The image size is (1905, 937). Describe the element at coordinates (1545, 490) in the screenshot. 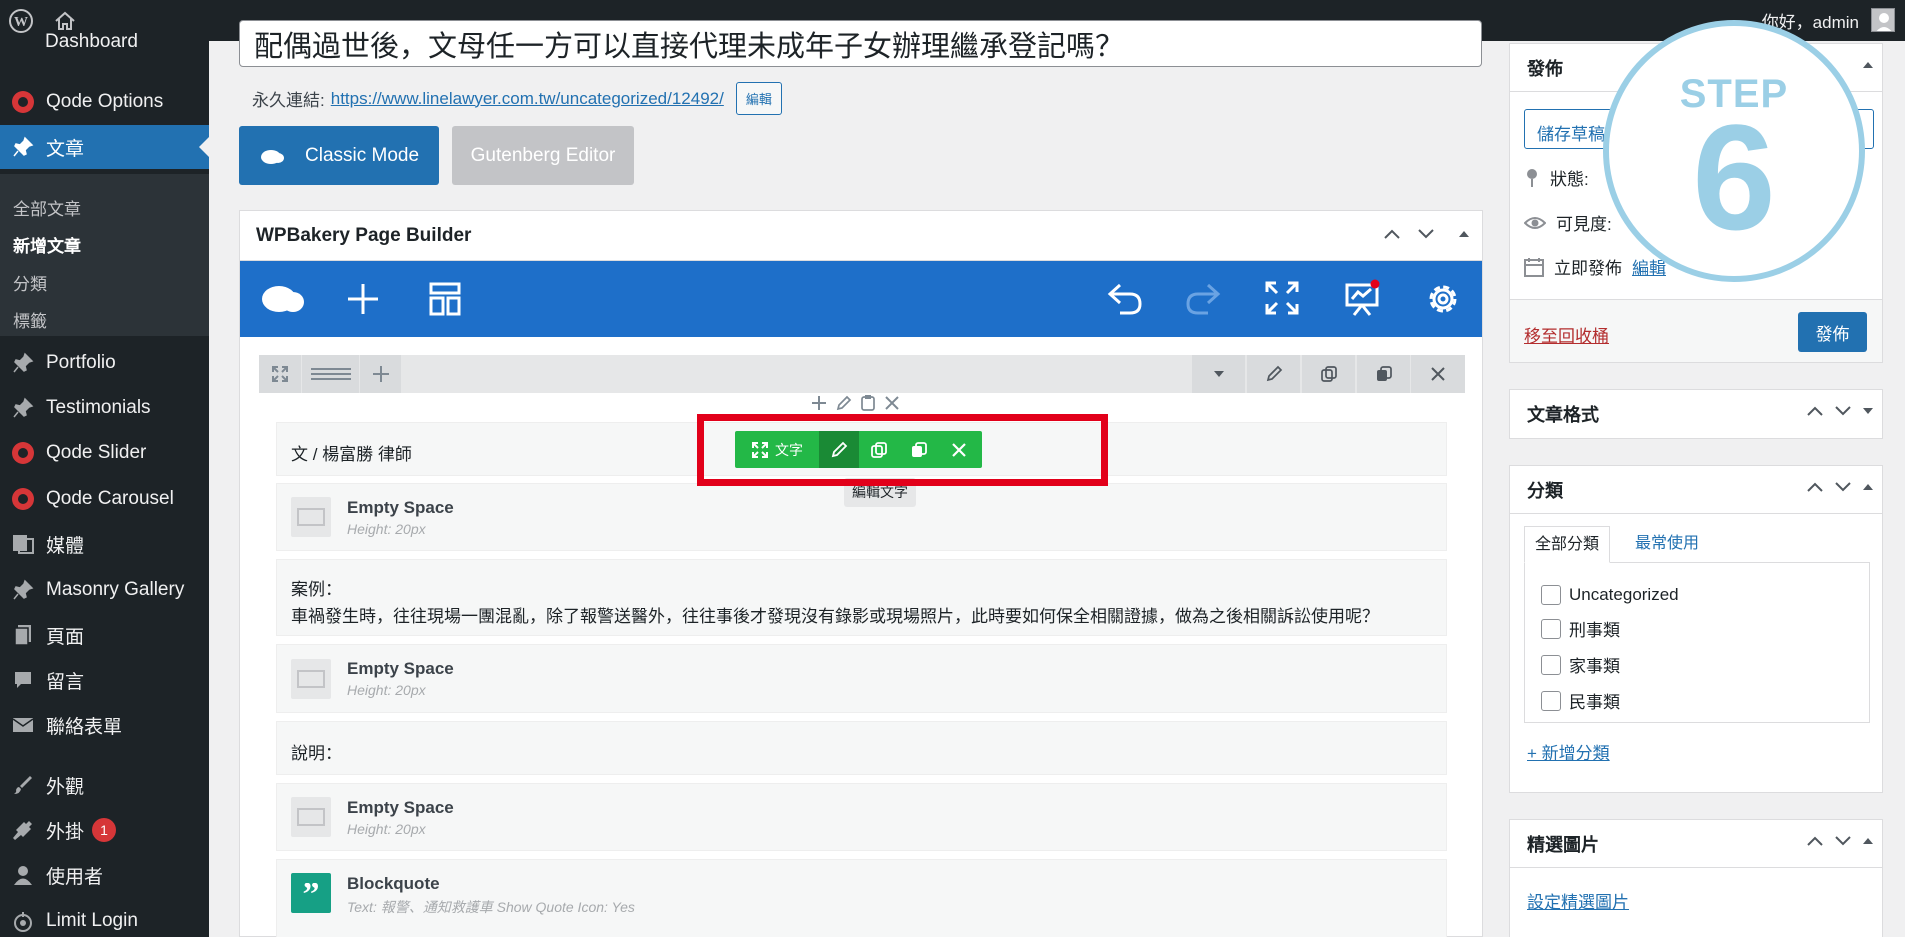

I see `categories-title: 分類` at that location.